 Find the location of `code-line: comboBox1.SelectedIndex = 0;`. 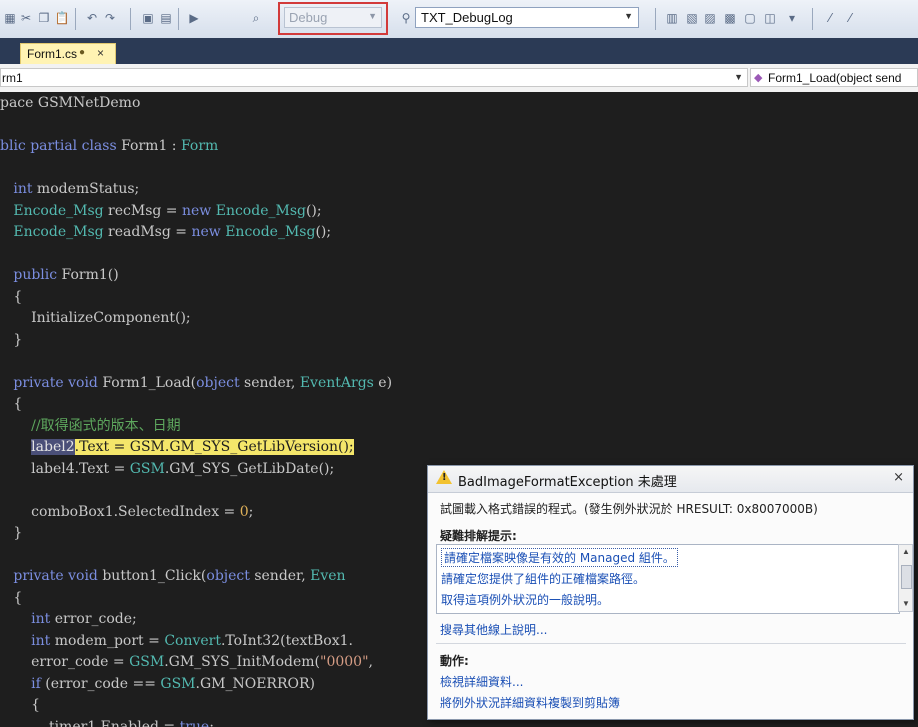

code-line: comboBox1.SelectedIndex = 0; is located at coordinates (126, 512).